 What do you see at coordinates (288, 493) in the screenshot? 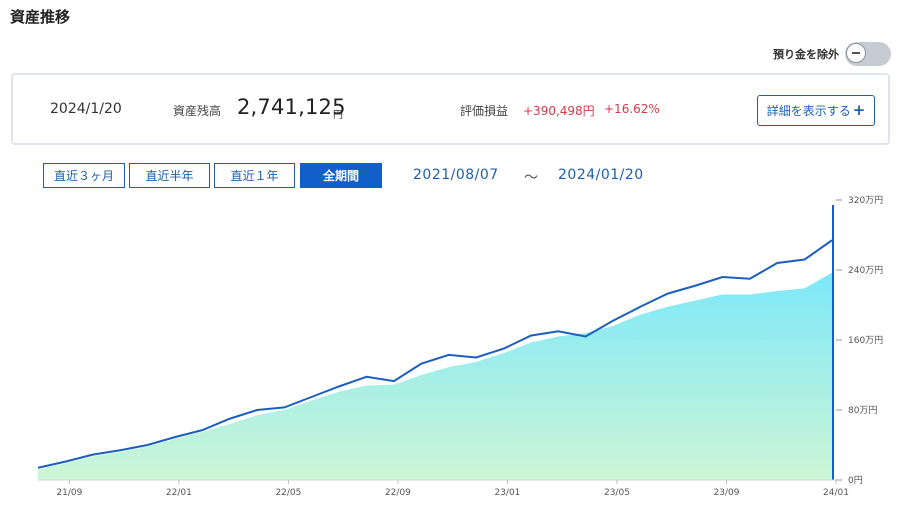
I see `x-tick-label: 22/05` at bounding box center [288, 493].